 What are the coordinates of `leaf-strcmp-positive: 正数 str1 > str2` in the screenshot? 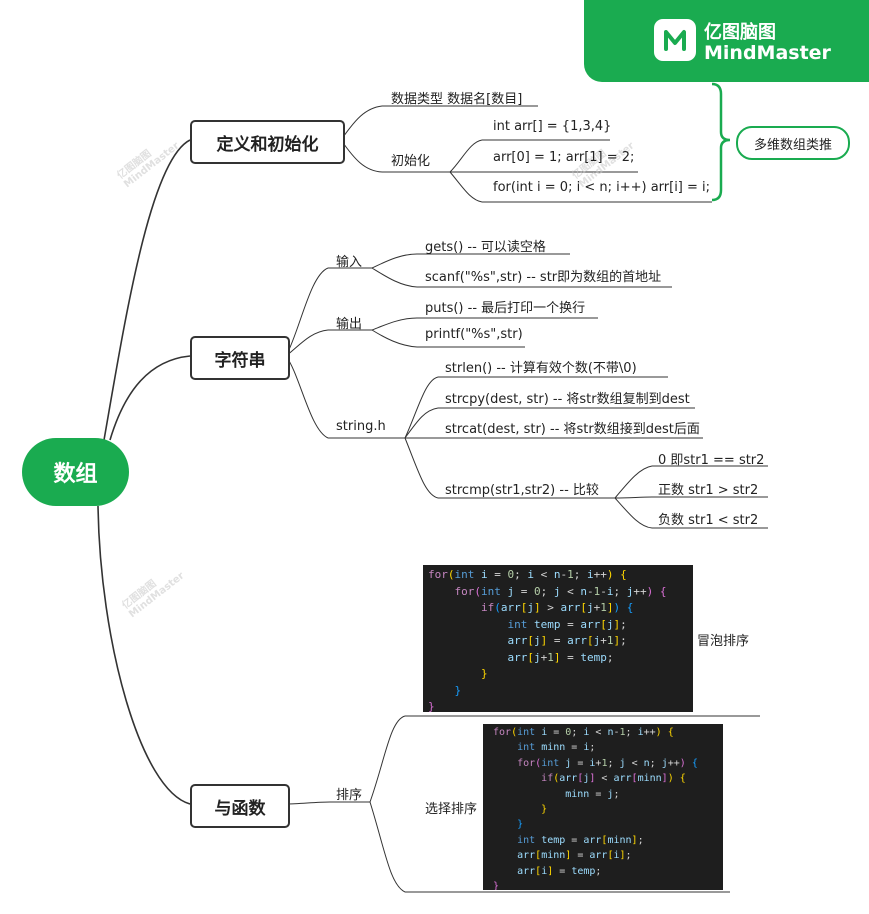 It's located at (708, 488).